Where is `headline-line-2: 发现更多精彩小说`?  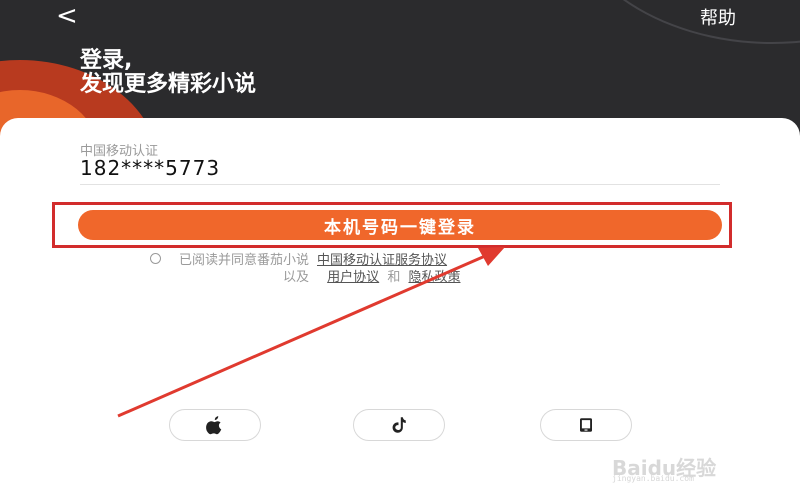 headline-line-2: 发现更多精彩小说 is located at coordinates (168, 84).